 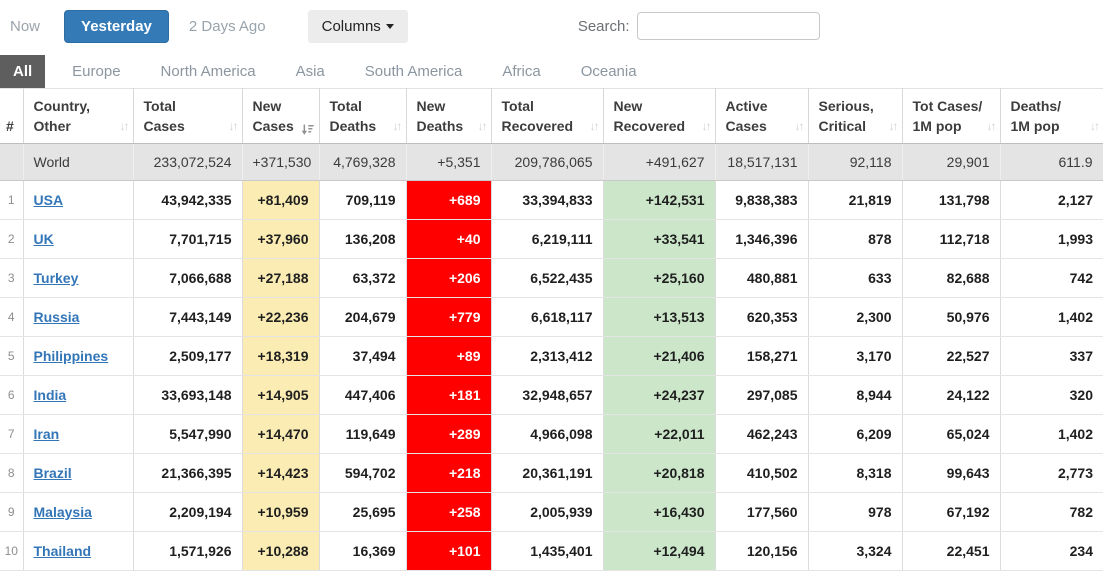 I want to click on cell-total-deaths: 136,208, so click(x=363, y=239).